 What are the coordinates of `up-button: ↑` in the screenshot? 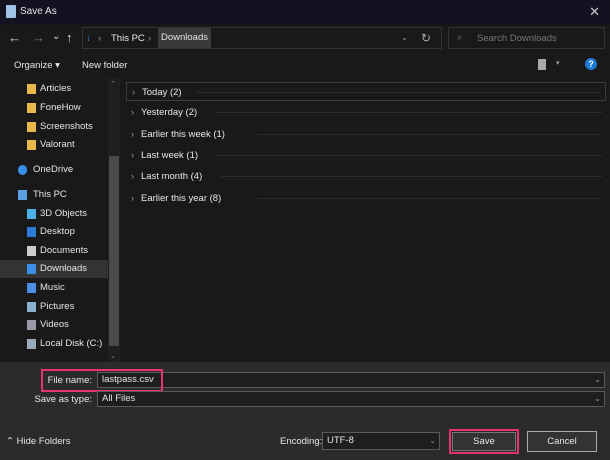 It's located at (69, 37).